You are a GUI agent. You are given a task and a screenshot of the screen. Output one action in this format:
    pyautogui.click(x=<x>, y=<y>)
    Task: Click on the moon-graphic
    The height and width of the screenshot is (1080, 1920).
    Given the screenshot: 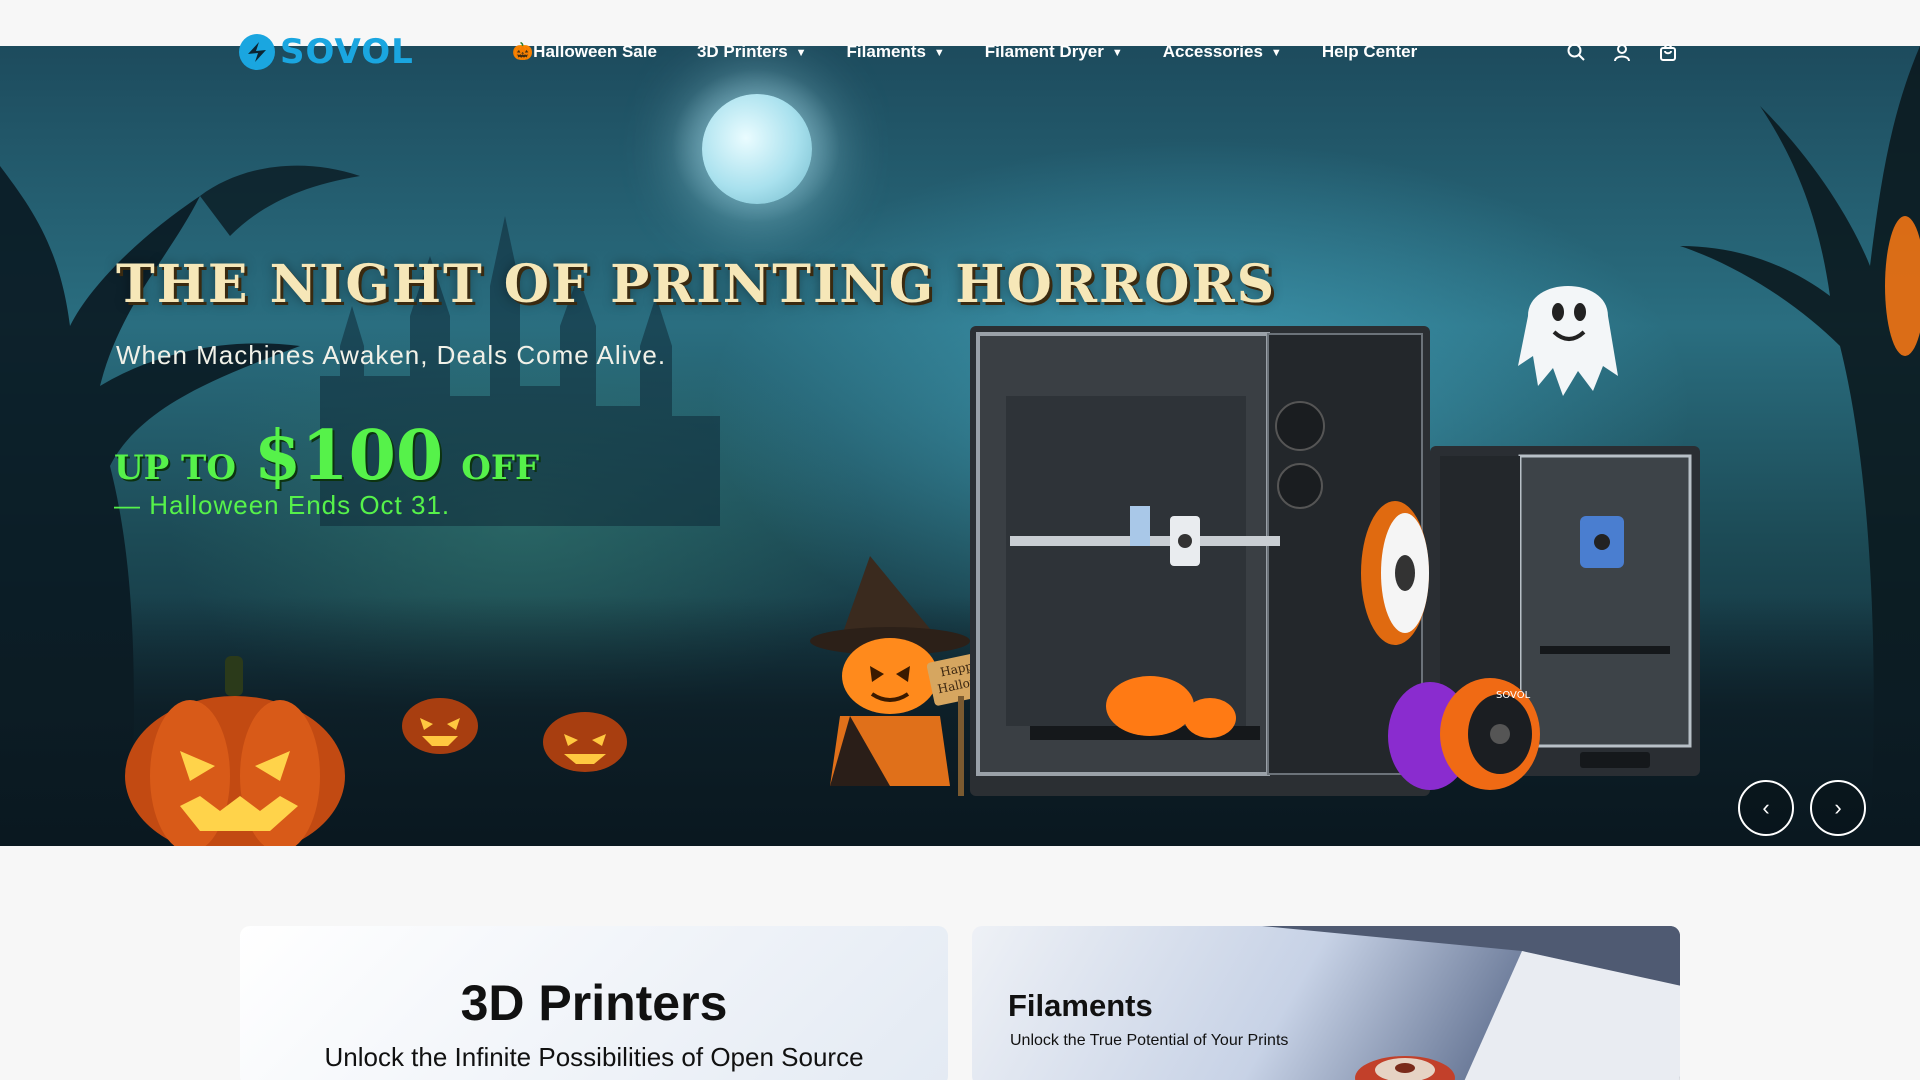 What is the action you would take?
    pyautogui.click(x=757, y=149)
    